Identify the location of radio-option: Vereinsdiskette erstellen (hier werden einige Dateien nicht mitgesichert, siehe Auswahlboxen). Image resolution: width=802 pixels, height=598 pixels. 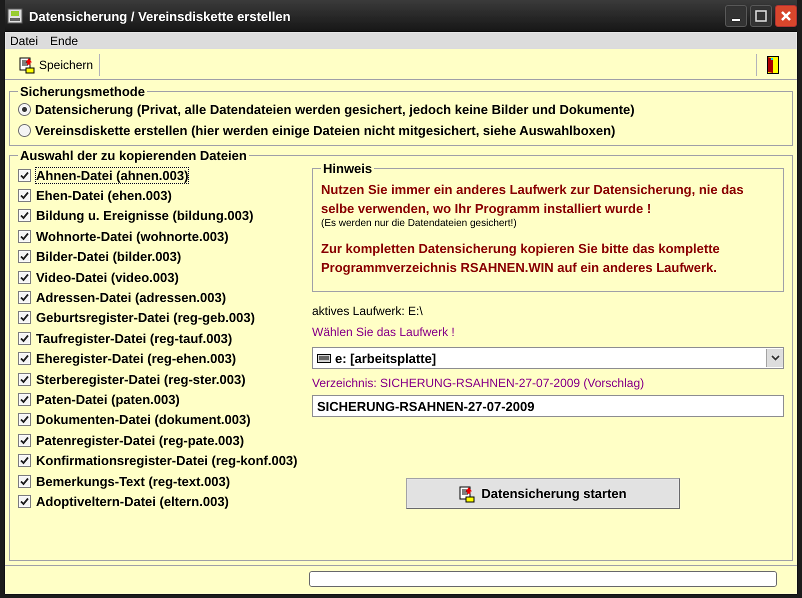
(401, 130).